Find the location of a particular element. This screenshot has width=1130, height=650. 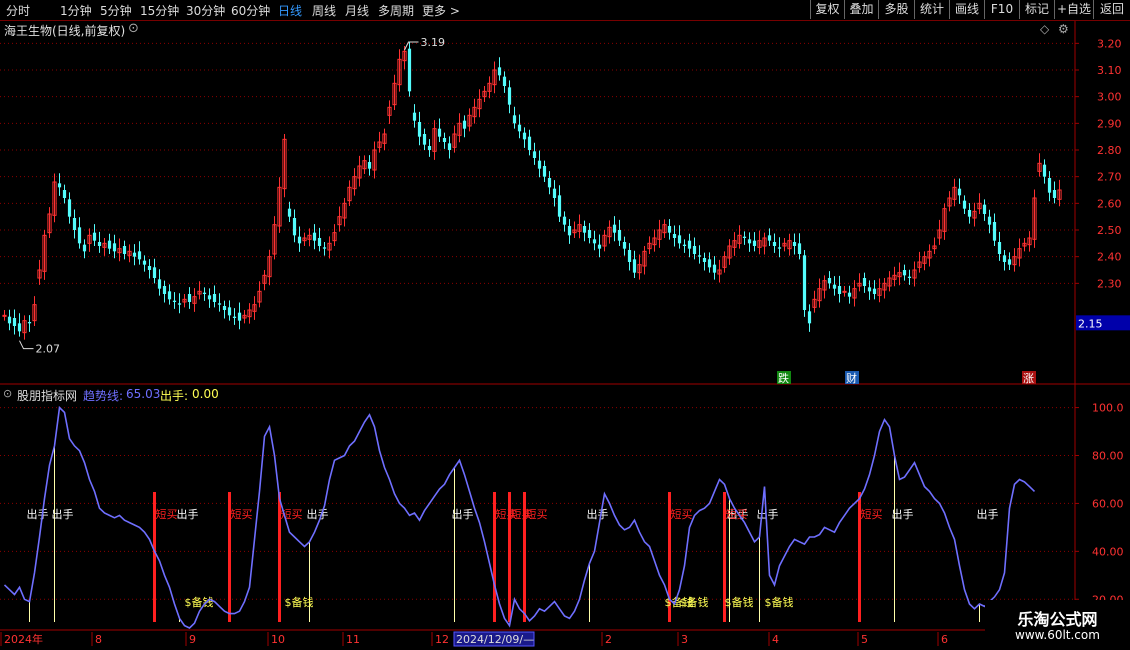

draw-line-button: 画线 is located at coordinates (966, 9).